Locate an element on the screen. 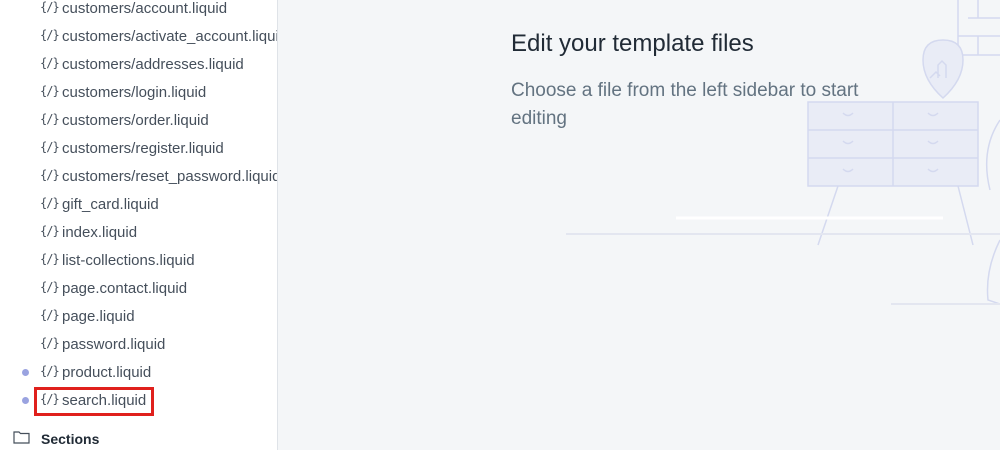  file-item-page-contact: {/} page.contact.liquid is located at coordinates (138, 289).